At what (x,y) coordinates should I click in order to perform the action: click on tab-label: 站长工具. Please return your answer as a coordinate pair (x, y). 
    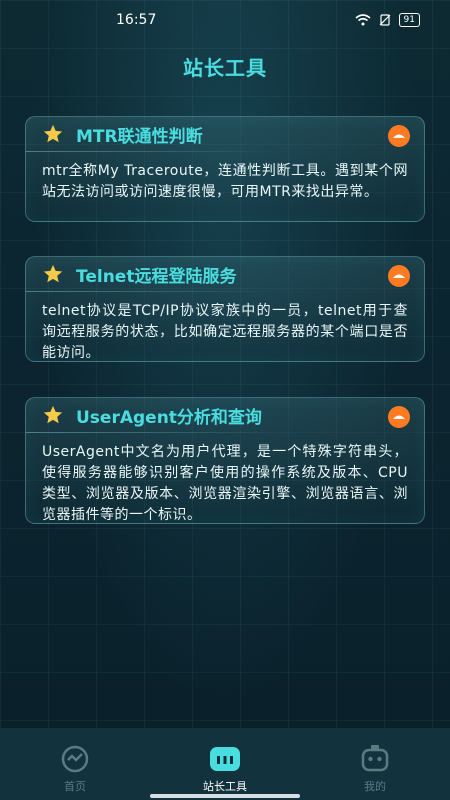
    Looking at the image, I should click on (225, 786).